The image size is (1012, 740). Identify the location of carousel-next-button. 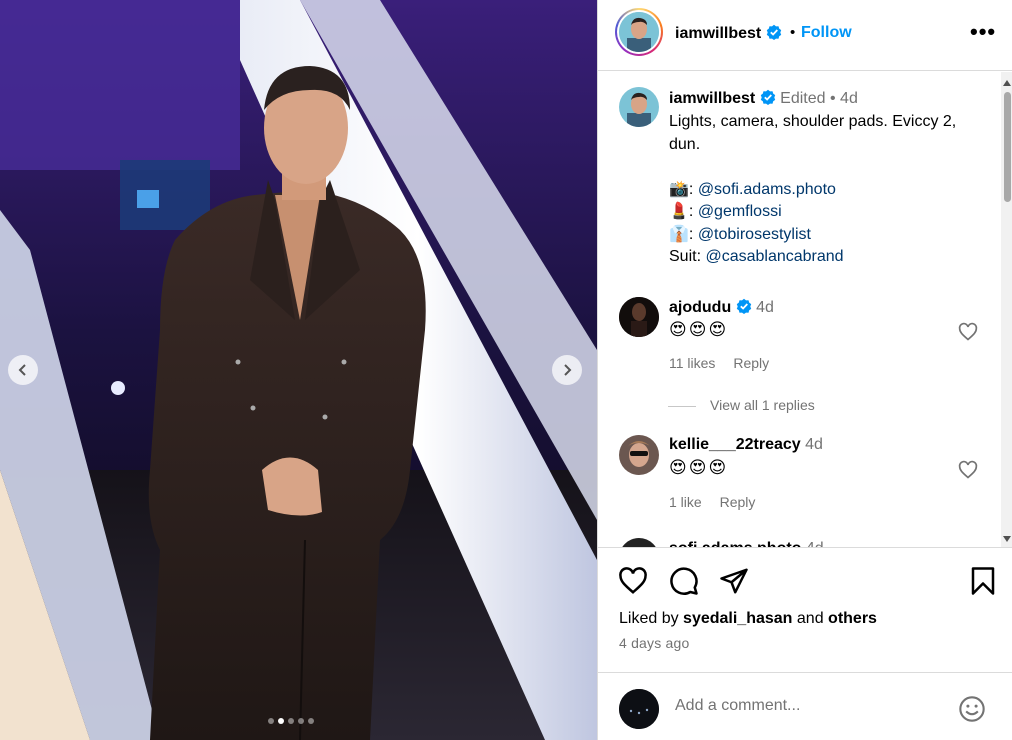
(567, 370).